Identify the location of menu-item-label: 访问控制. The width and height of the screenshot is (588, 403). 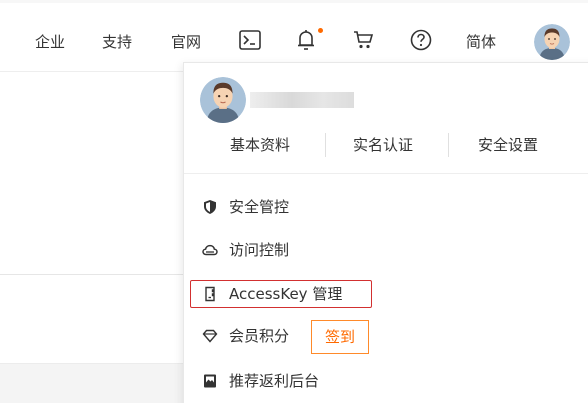
(259, 250).